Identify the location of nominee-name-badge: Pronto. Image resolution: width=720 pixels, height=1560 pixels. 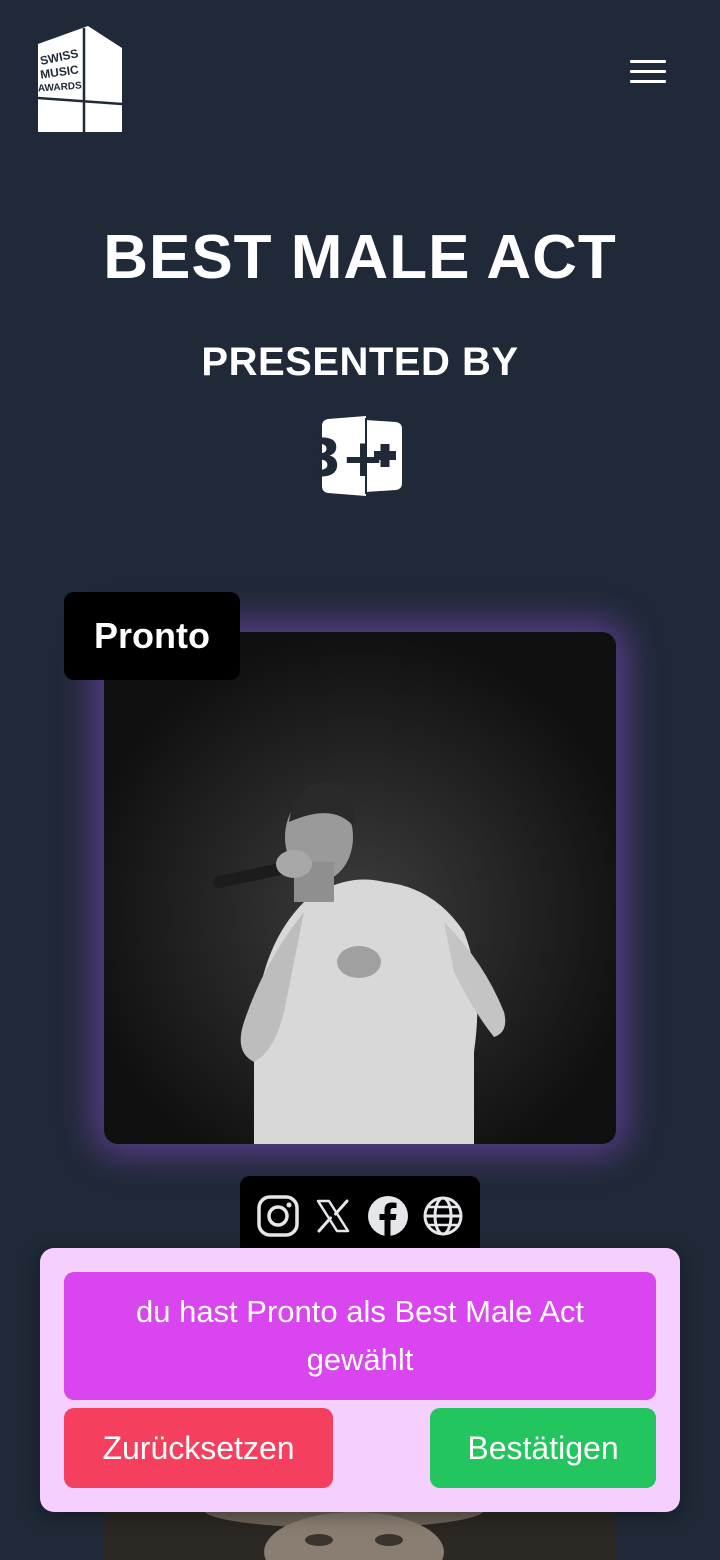
(152, 636).